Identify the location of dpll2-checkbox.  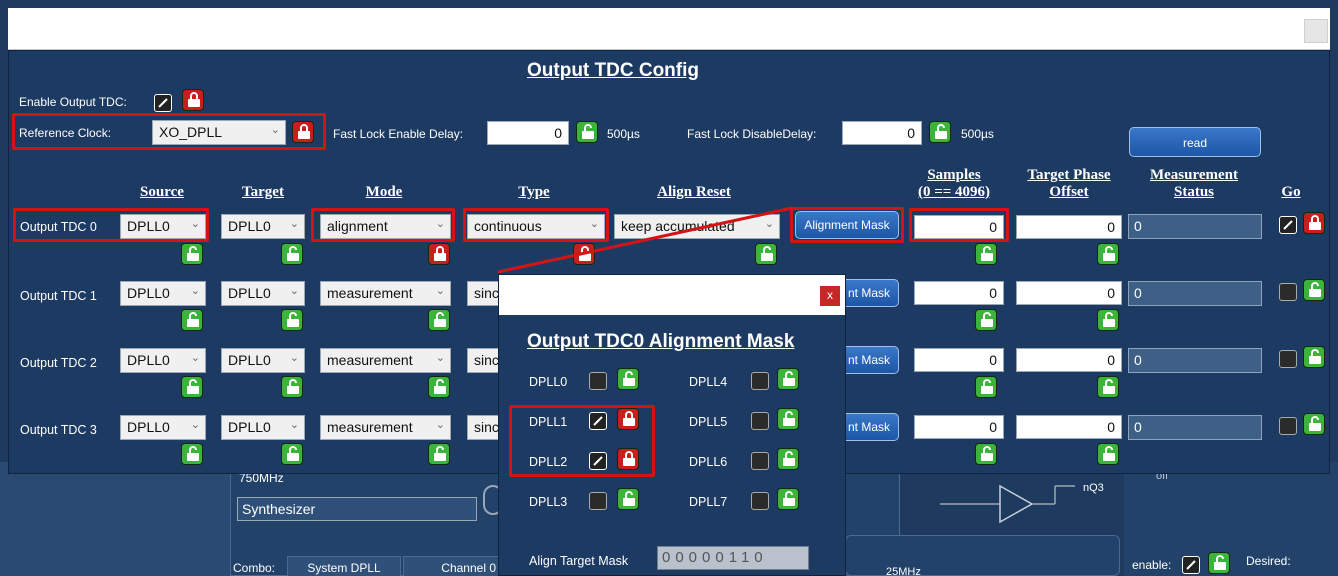
(598, 461).